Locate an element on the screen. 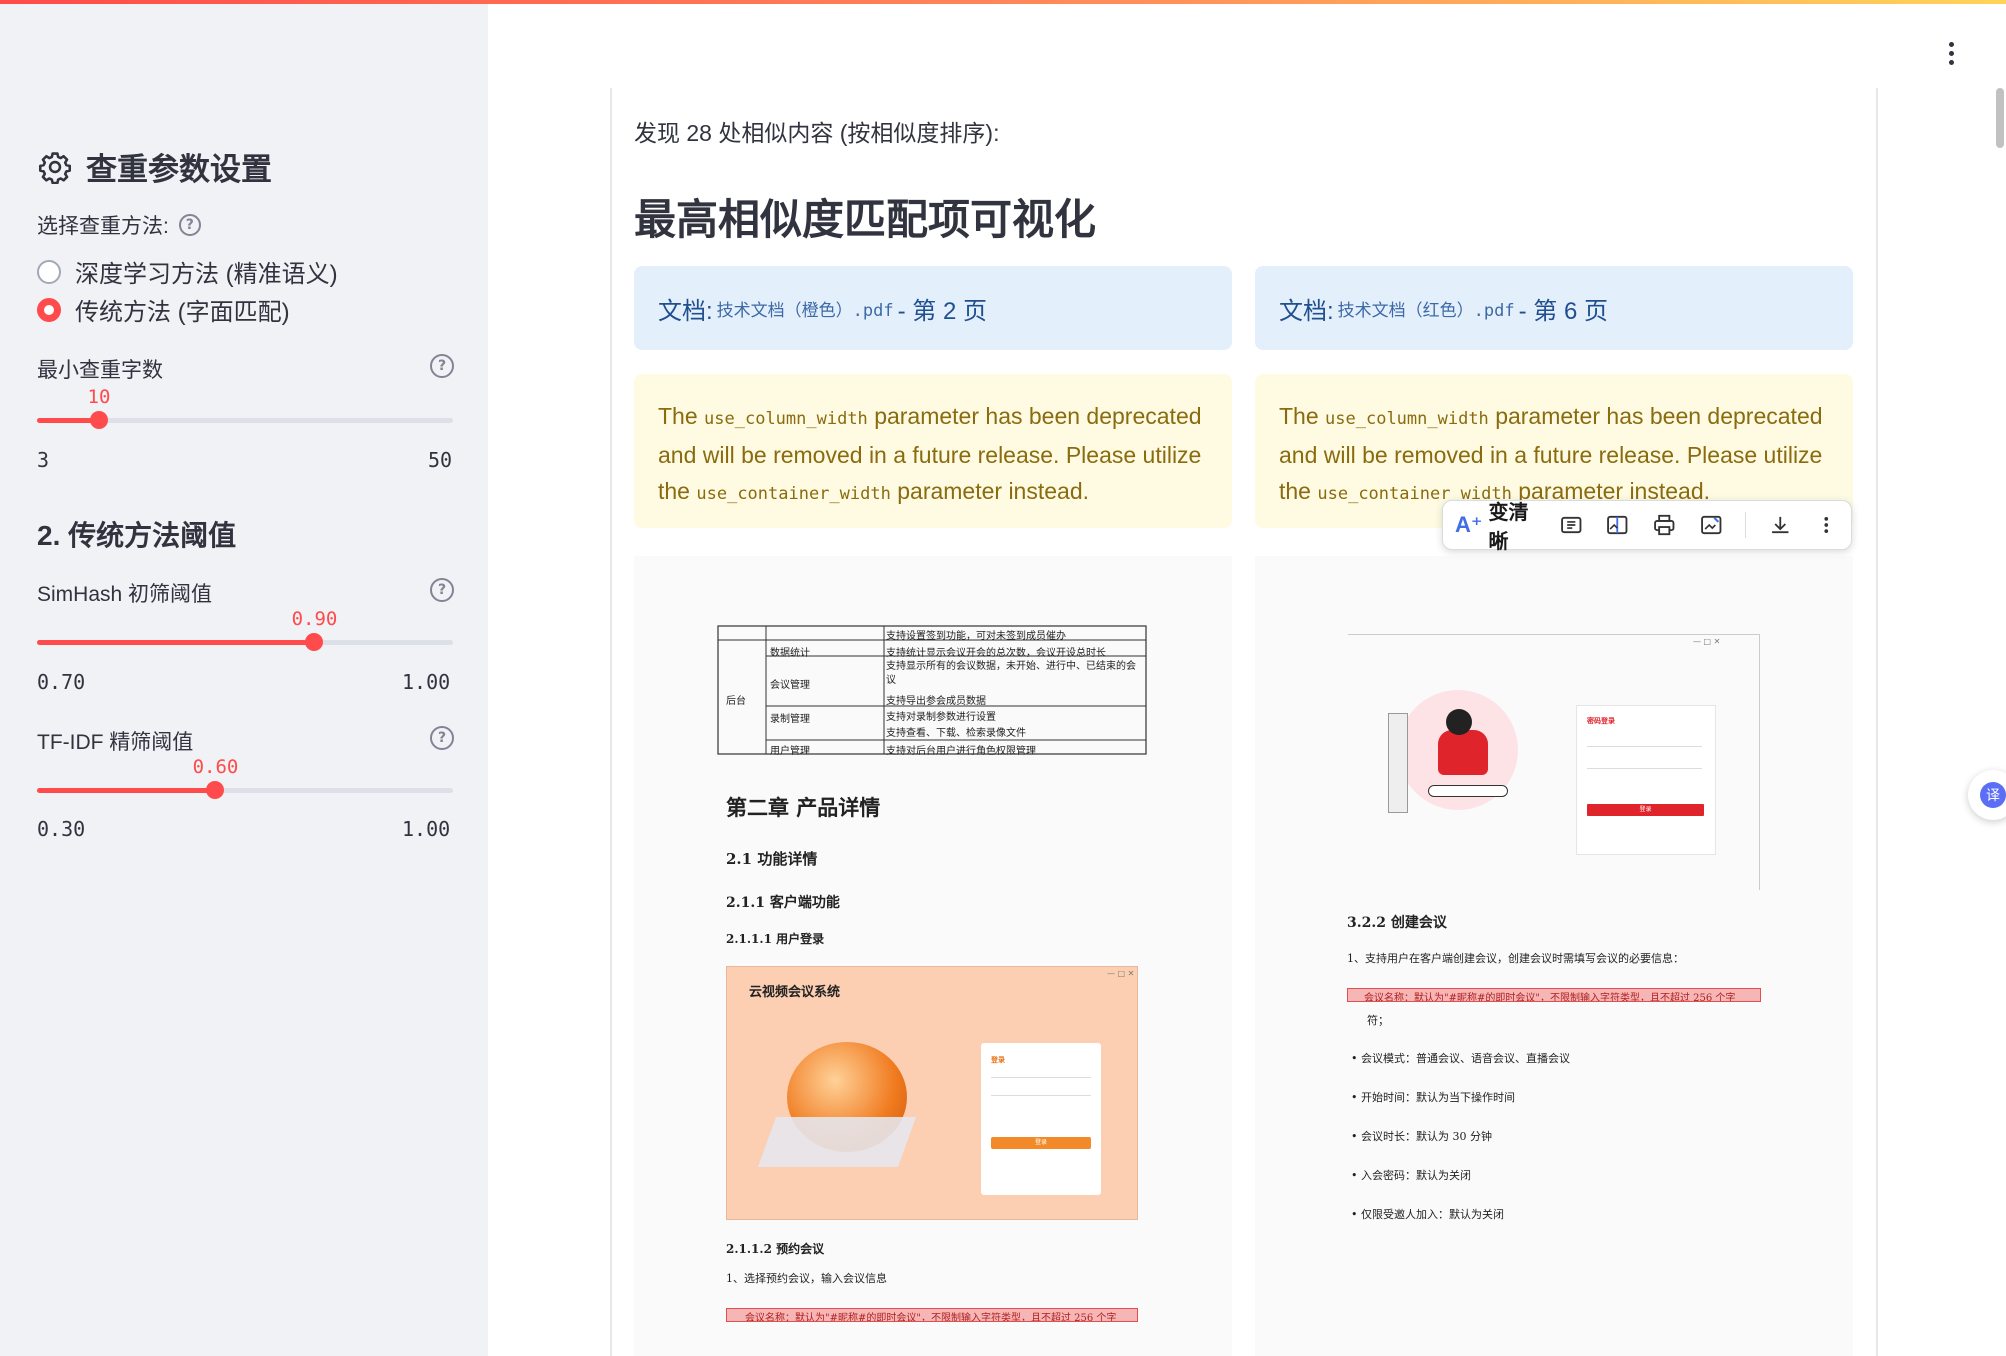 The image size is (2006, 1356). left-doc-info: 文档: 技术文档（橙色）.pdf - 第 2 页 is located at coordinates (933, 308).